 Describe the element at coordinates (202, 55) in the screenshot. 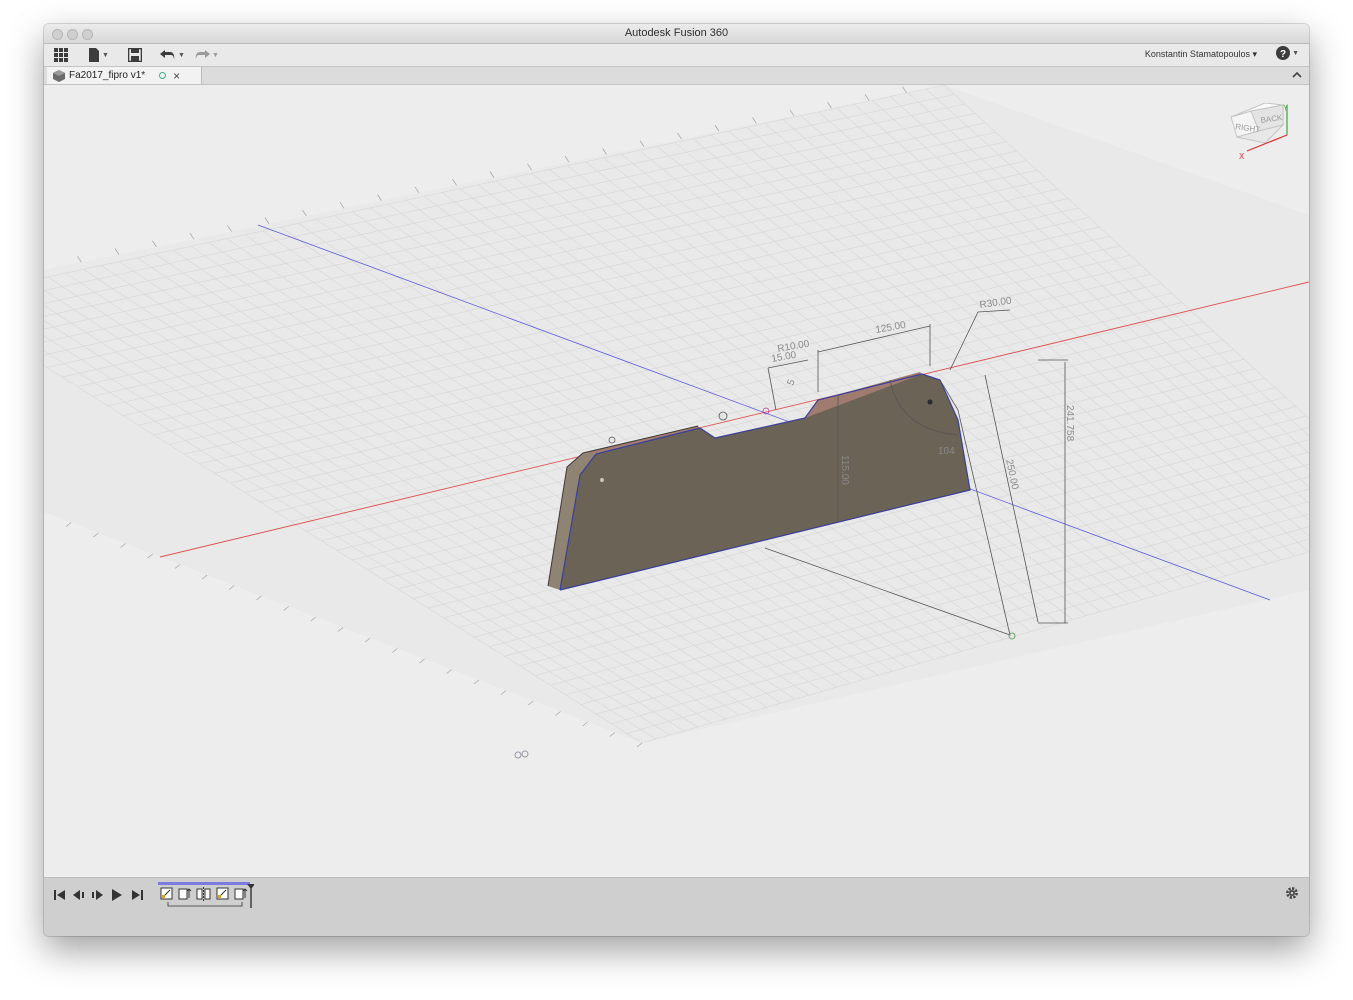

I see `redo-icon` at that location.